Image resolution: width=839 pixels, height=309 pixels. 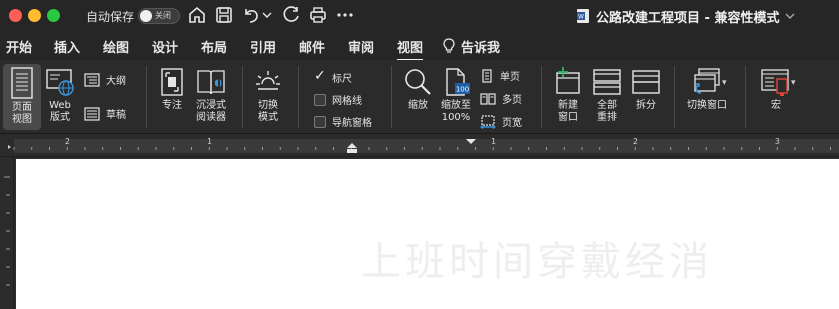 What do you see at coordinates (211, 111) in the screenshot?
I see `immersive-reader-label: 沉浸式 阅读器` at bounding box center [211, 111].